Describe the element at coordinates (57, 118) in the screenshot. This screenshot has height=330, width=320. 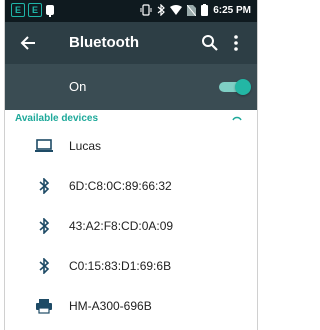
I see `section-header: Available devices` at that location.